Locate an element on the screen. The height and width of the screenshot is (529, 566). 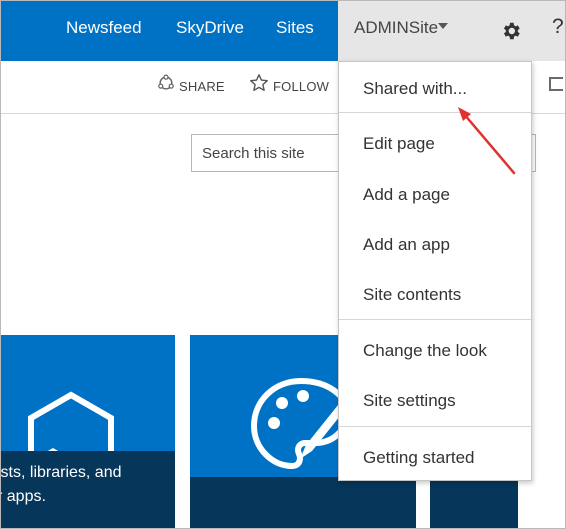
help-button: ? is located at coordinates (549, 31).